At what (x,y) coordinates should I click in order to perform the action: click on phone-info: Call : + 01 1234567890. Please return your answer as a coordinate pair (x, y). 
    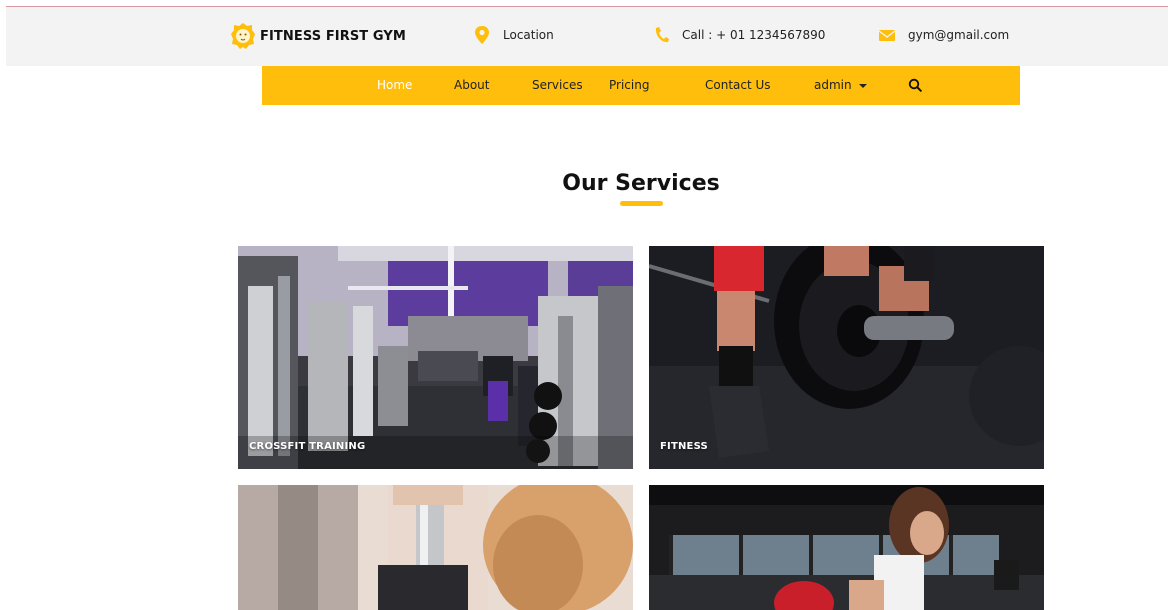
    Looking at the image, I should click on (738, 35).